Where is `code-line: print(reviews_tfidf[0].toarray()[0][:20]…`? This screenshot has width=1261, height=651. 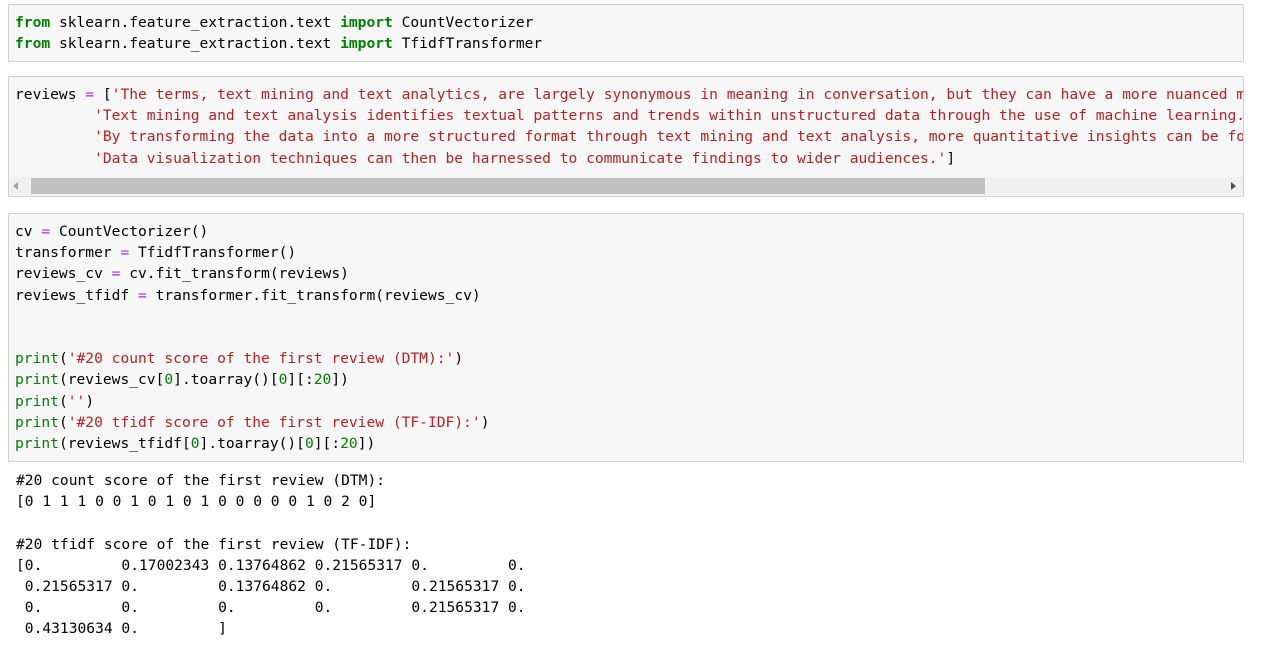
code-line: print(reviews_tfidf[0].toarray()[0][:20]… is located at coordinates (626, 443).